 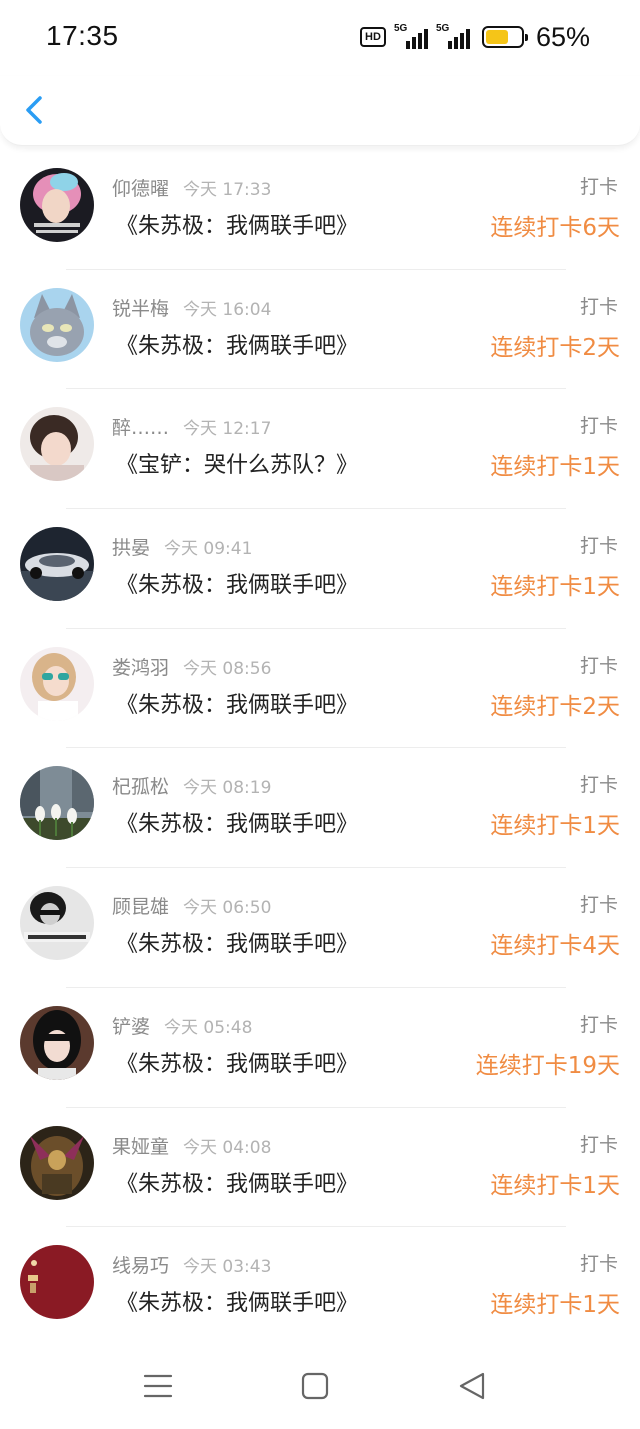 I want to click on avatar-warrior, so click(x=57, y=1162).